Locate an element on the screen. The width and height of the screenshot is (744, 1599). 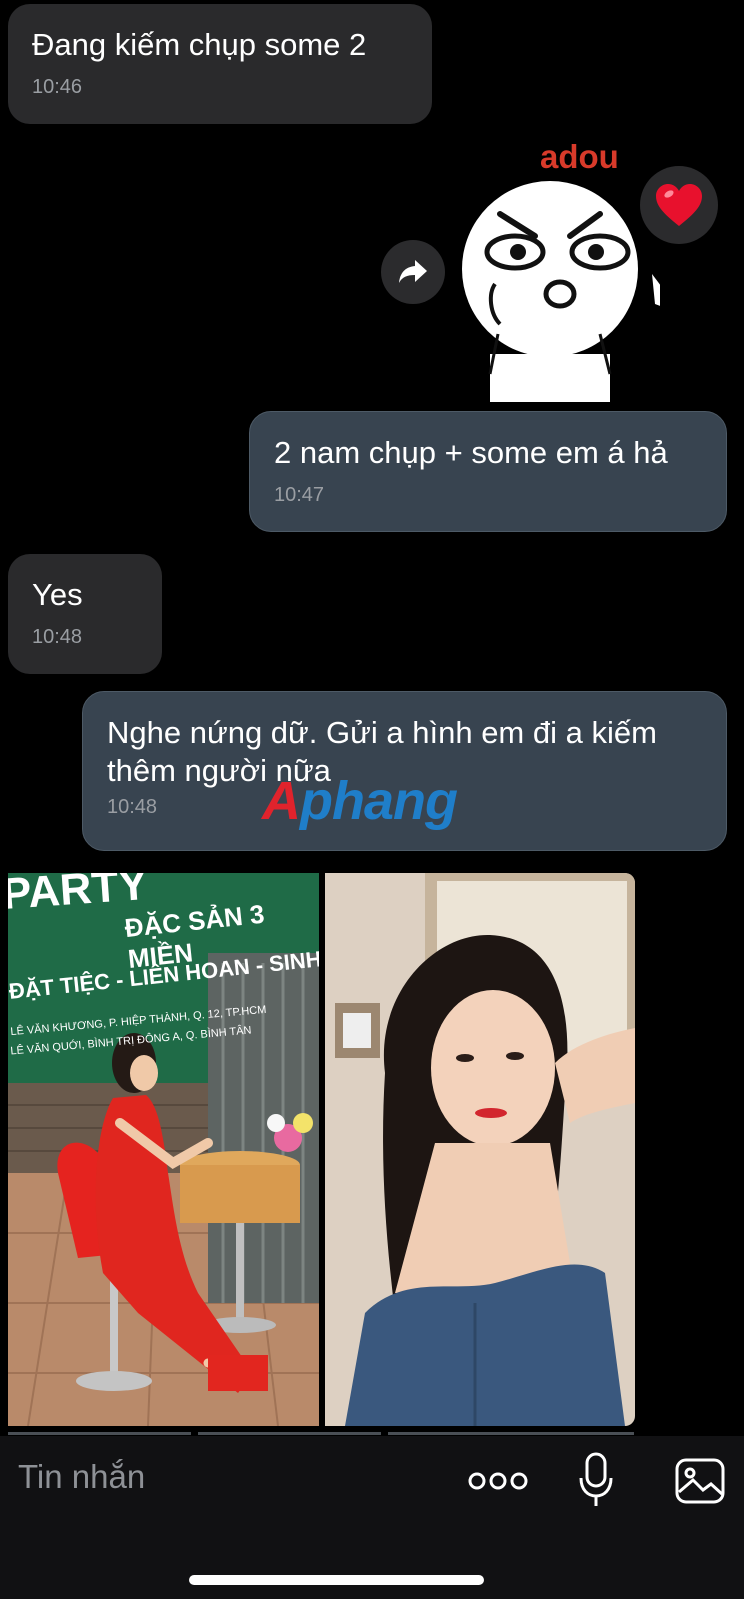
image-icon is located at coordinates (700, 1481).